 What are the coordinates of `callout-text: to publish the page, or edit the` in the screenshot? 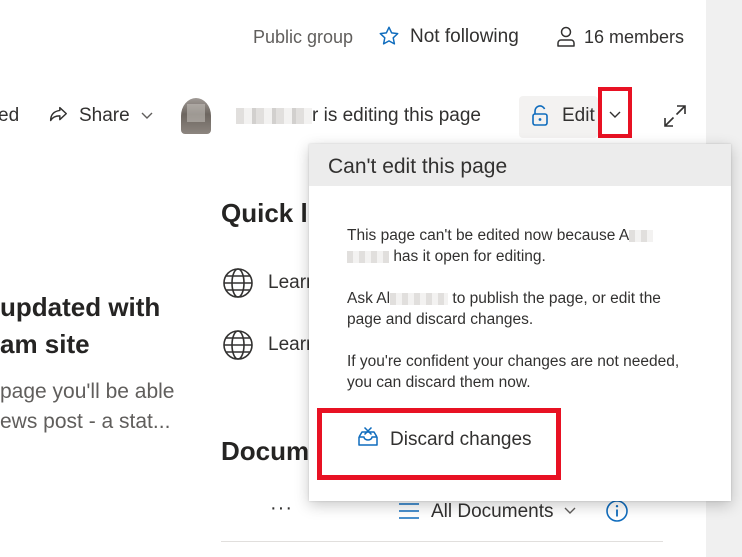 It's located at (556, 298).